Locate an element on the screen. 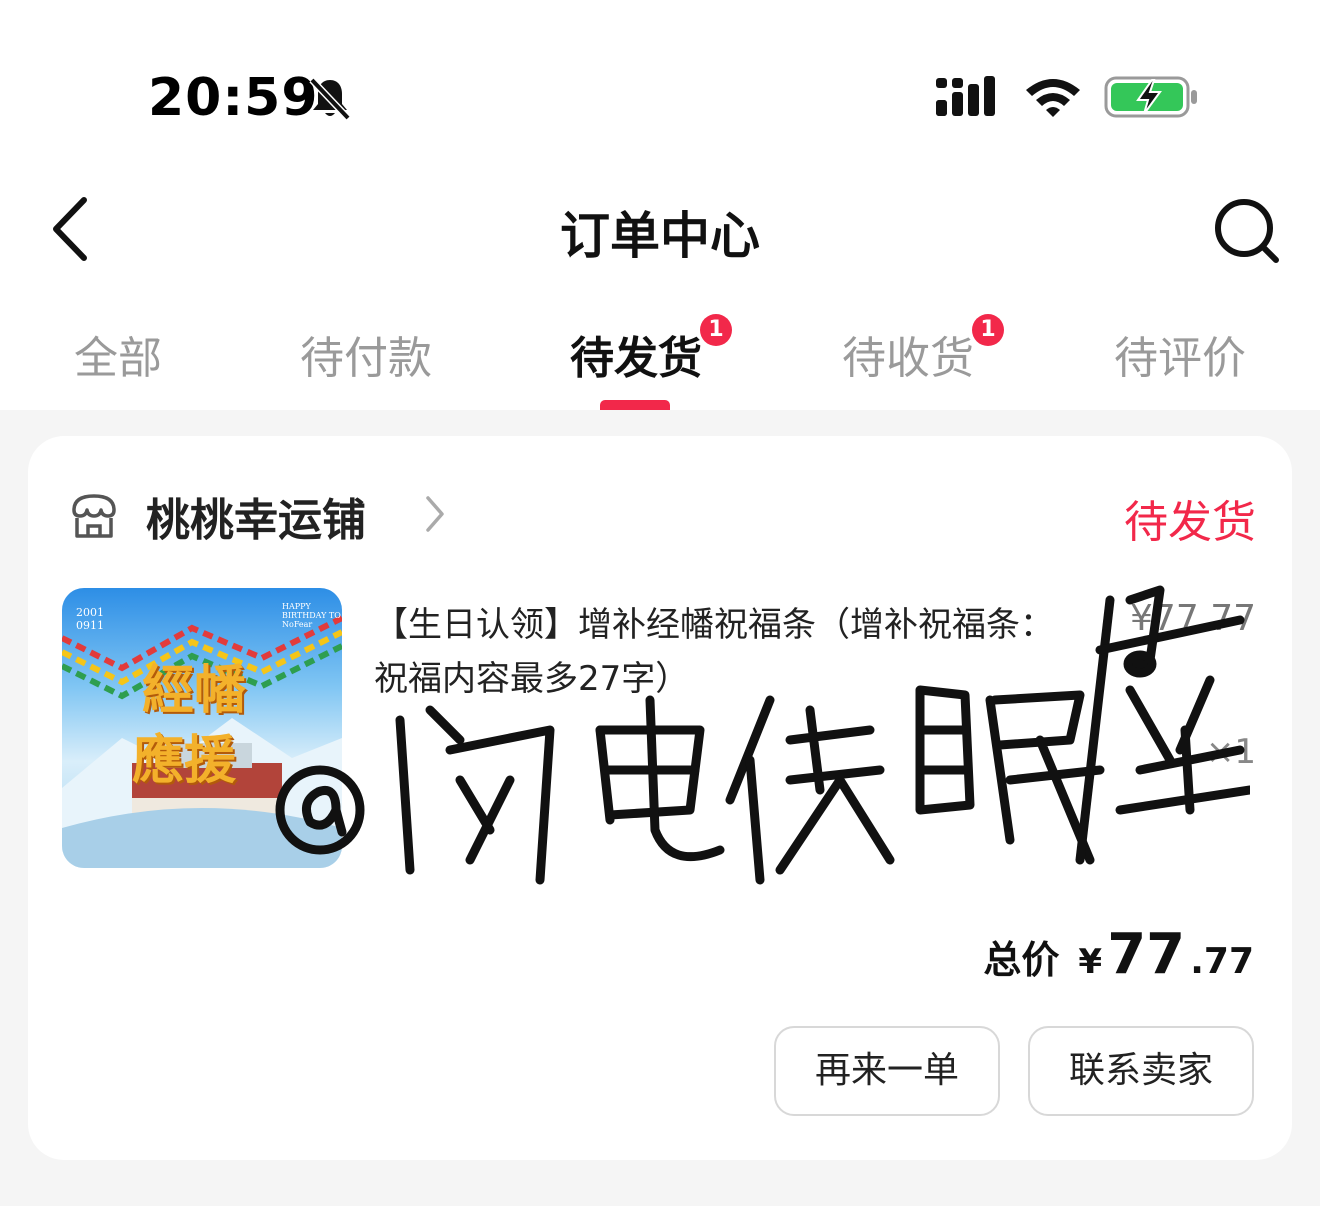 This screenshot has height=1206, width=1320. active-tab-indicator is located at coordinates (635, 405).